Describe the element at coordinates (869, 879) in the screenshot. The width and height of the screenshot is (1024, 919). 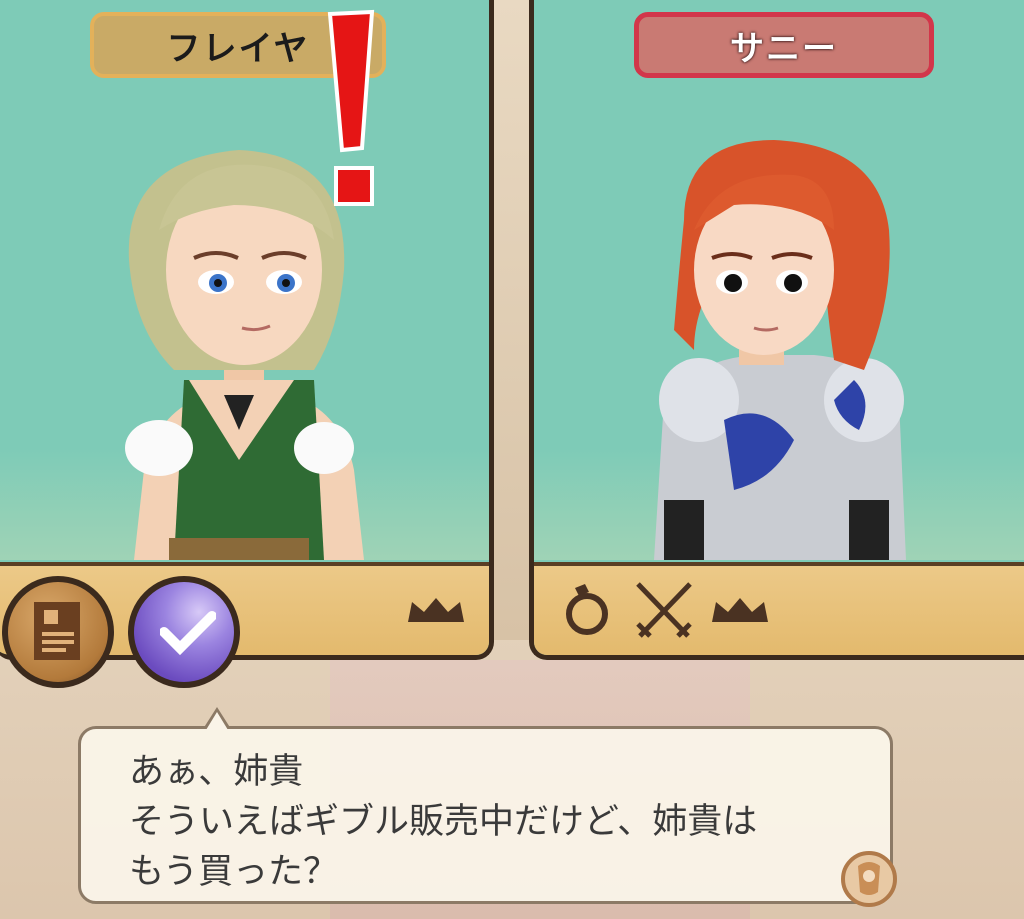
I see `scroll-icon` at that location.